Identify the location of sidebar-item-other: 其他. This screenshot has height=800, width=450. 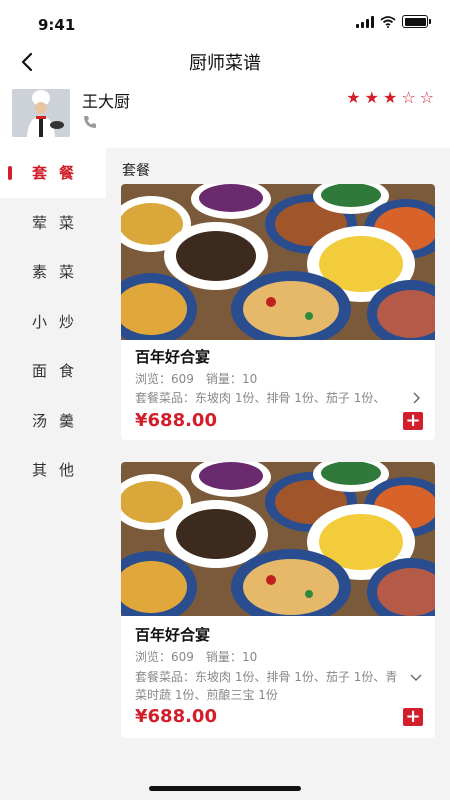
(53, 470).